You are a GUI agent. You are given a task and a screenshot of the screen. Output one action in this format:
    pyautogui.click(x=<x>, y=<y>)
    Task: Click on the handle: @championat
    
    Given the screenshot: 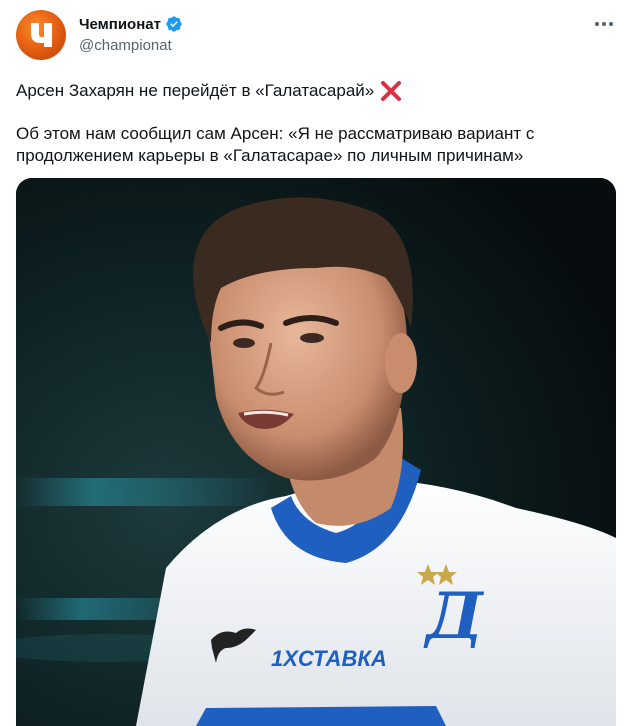 What is the action you would take?
    pyautogui.click(x=125, y=45)
    